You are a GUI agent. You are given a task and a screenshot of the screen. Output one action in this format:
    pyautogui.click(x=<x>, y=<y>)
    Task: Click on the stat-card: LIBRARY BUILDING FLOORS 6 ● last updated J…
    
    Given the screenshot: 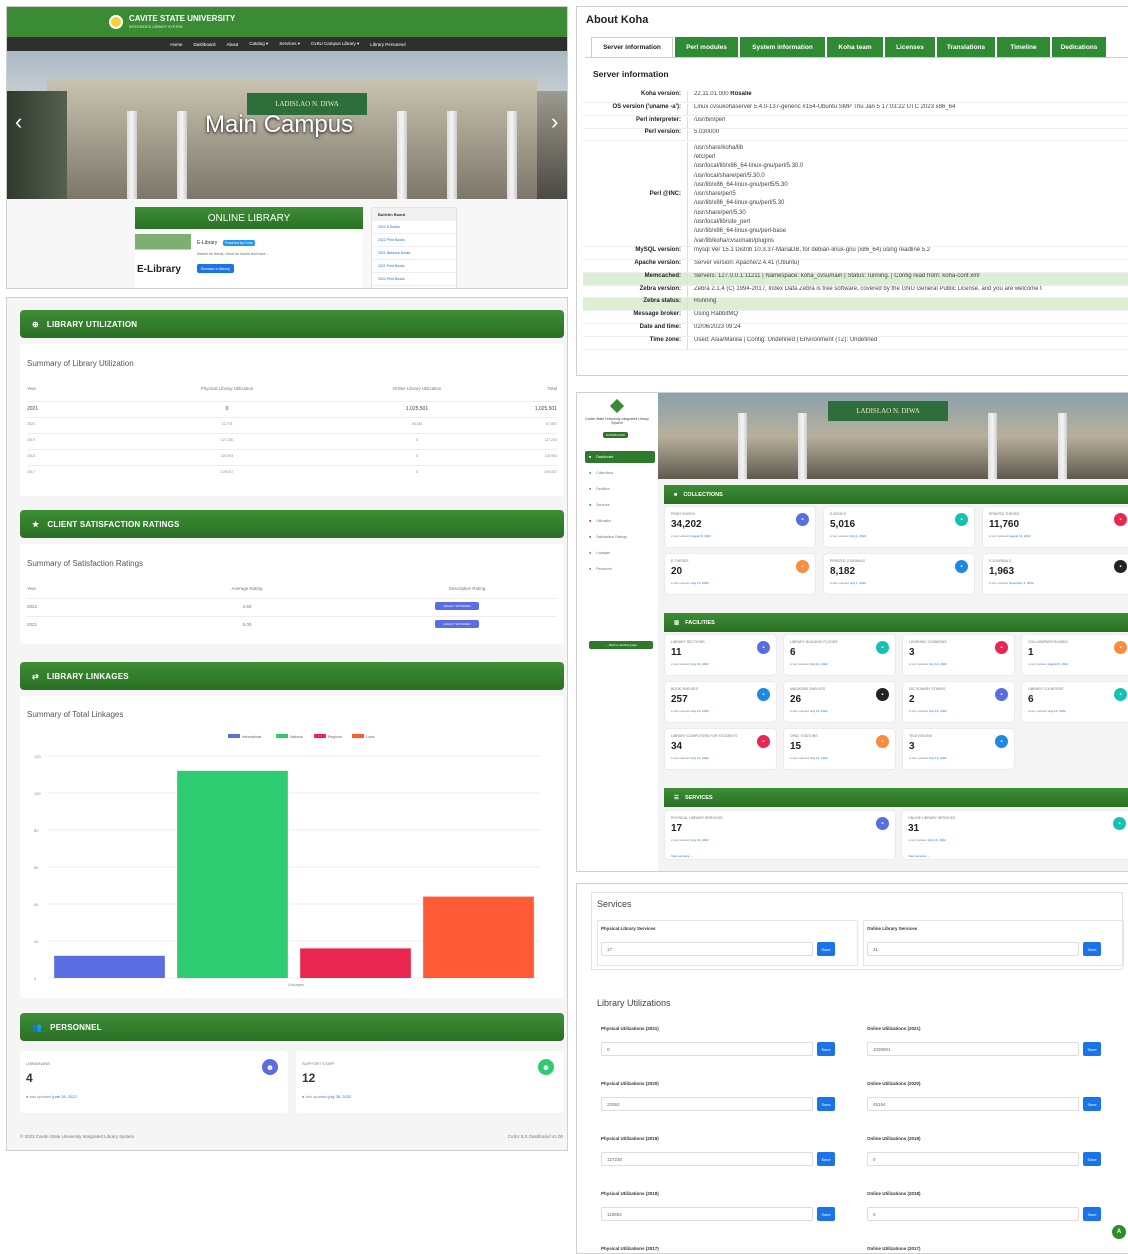 What is the action you would take?
    pyautogui.click(x=839, y=655)
    